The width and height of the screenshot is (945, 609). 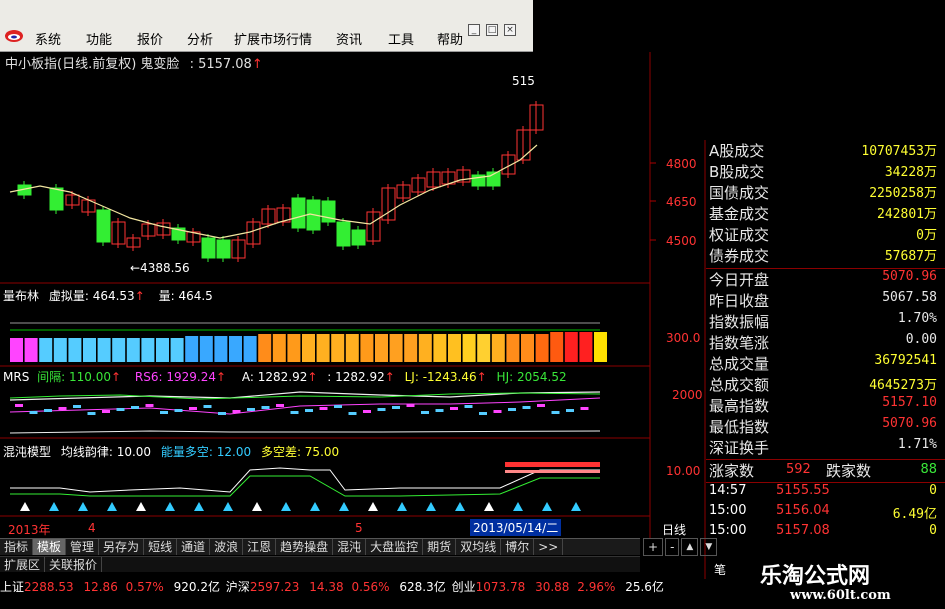 I want to click on ticker-cy: 1073.78, so click(x=500, y=587).